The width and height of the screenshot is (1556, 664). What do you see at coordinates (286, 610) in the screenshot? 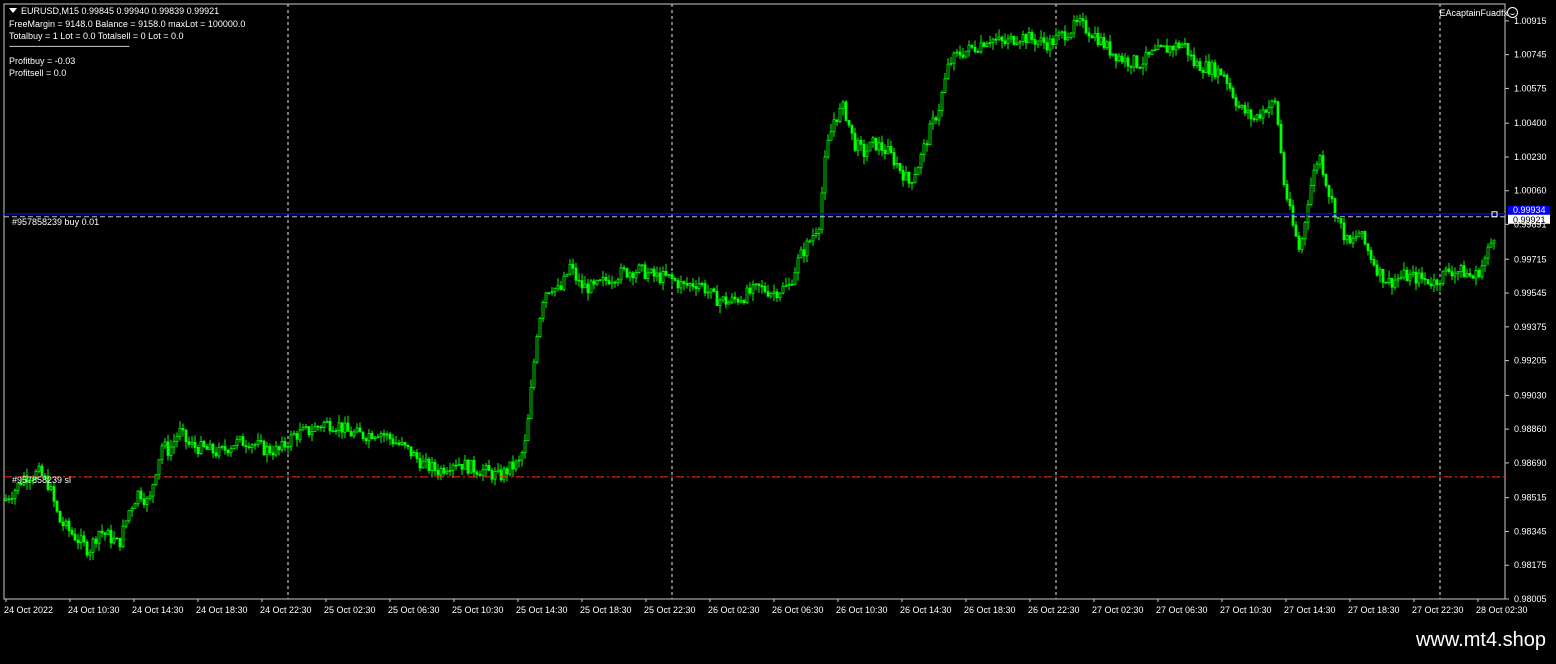
I see `time-tick-label: 24 Oct 22:30` at bounding box center [286, 610].